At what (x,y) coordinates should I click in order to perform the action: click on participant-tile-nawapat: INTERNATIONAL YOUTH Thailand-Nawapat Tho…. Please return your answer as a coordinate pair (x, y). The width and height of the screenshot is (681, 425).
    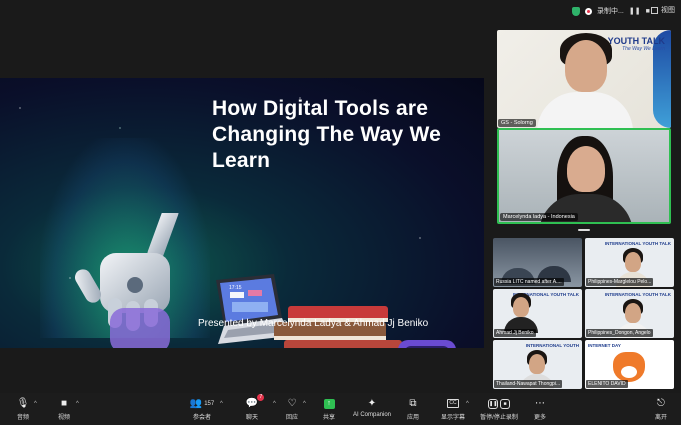
    Looking at the image, I should click on (537, 364).